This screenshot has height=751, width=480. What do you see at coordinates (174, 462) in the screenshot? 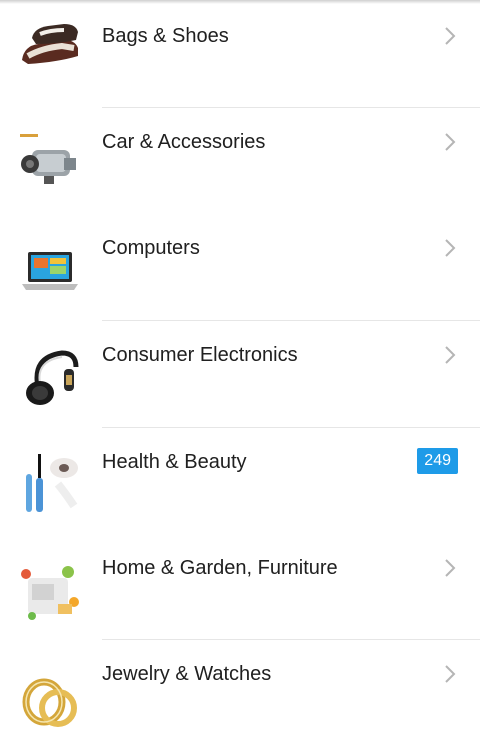
I see `category-label: Health & Beauty` at bounding box center [174, 462].